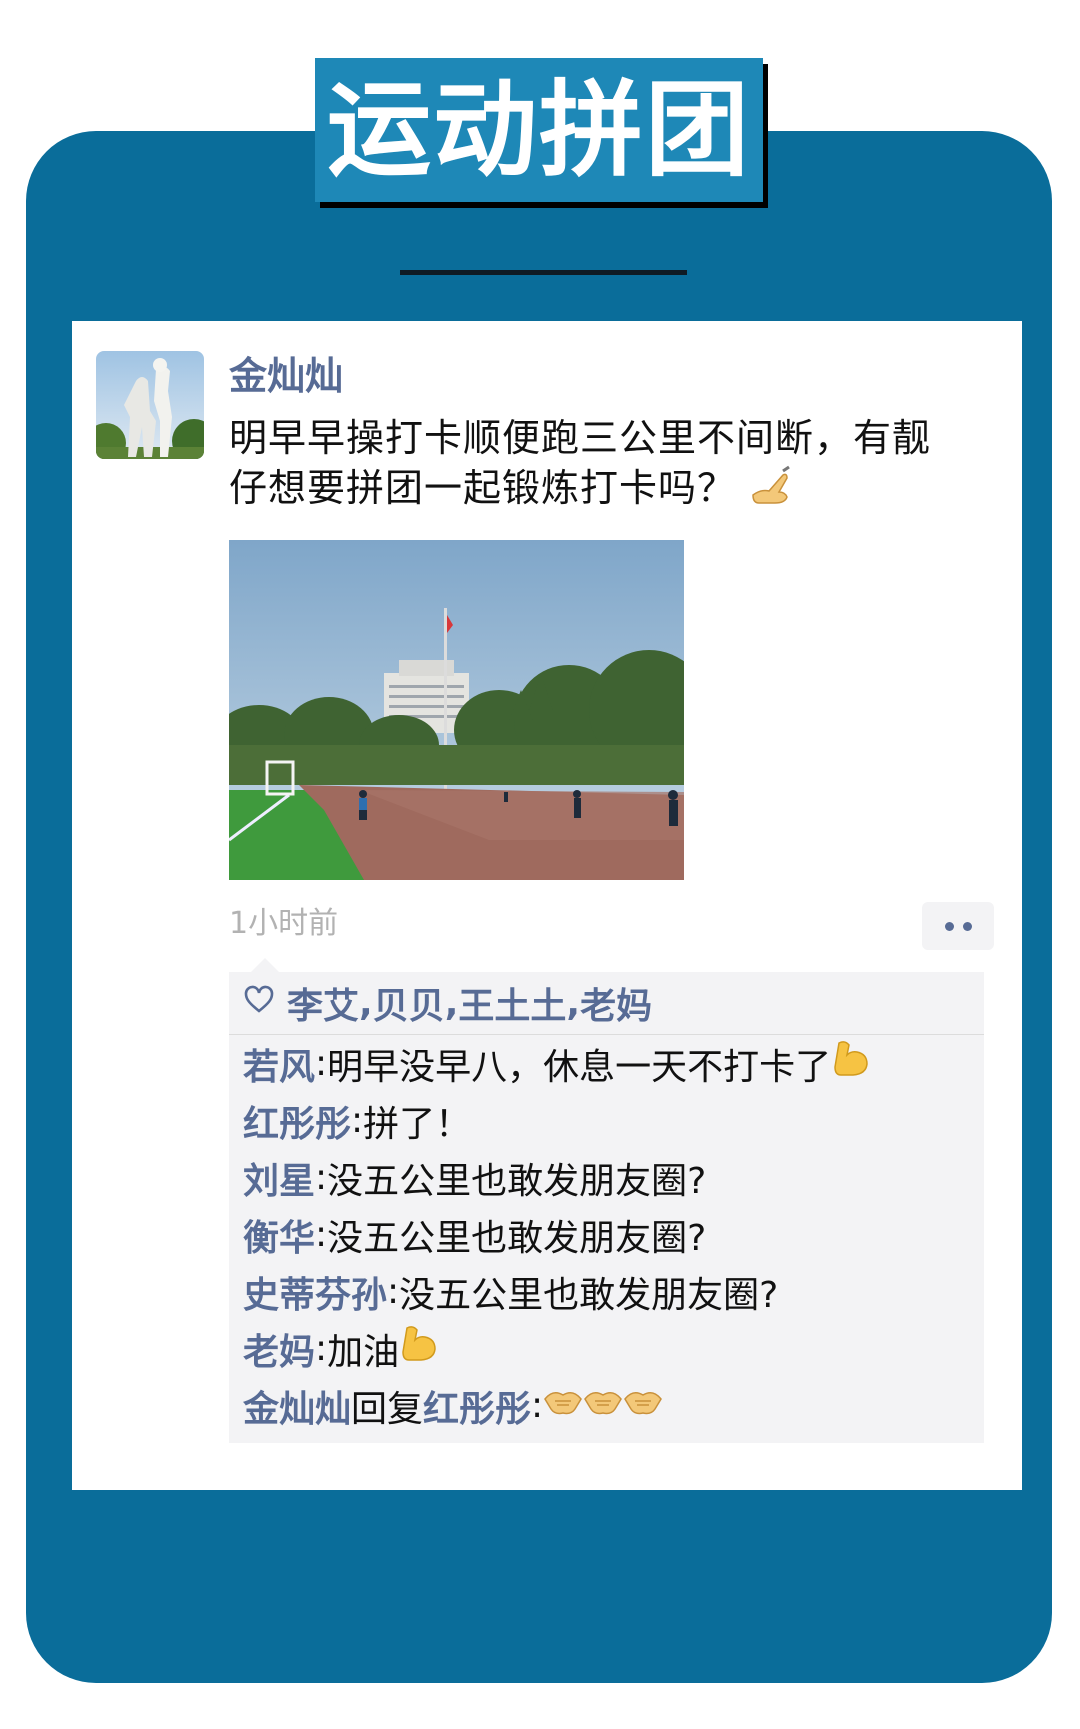  Describe the element at coordinates (279, 1178) in the screenshot. I see `comment-author: 刘星` at that location.